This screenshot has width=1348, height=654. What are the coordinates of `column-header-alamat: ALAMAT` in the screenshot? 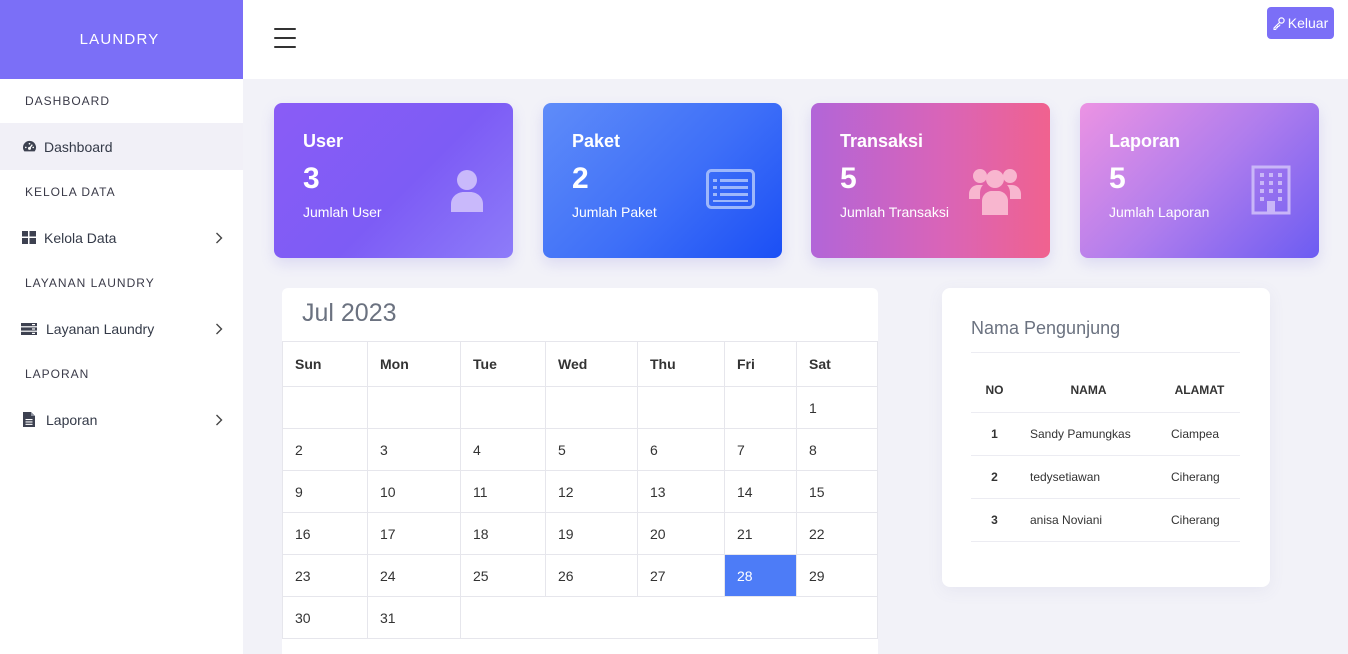 It's located at (1199, 390).